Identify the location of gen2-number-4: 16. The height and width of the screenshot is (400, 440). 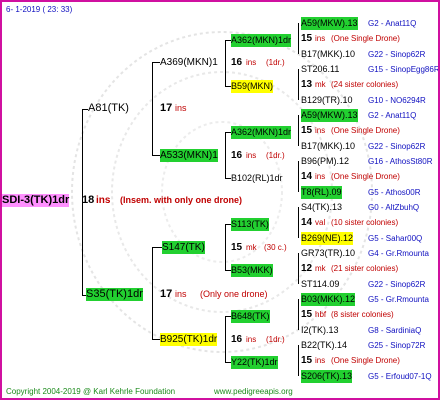
(237, 339).